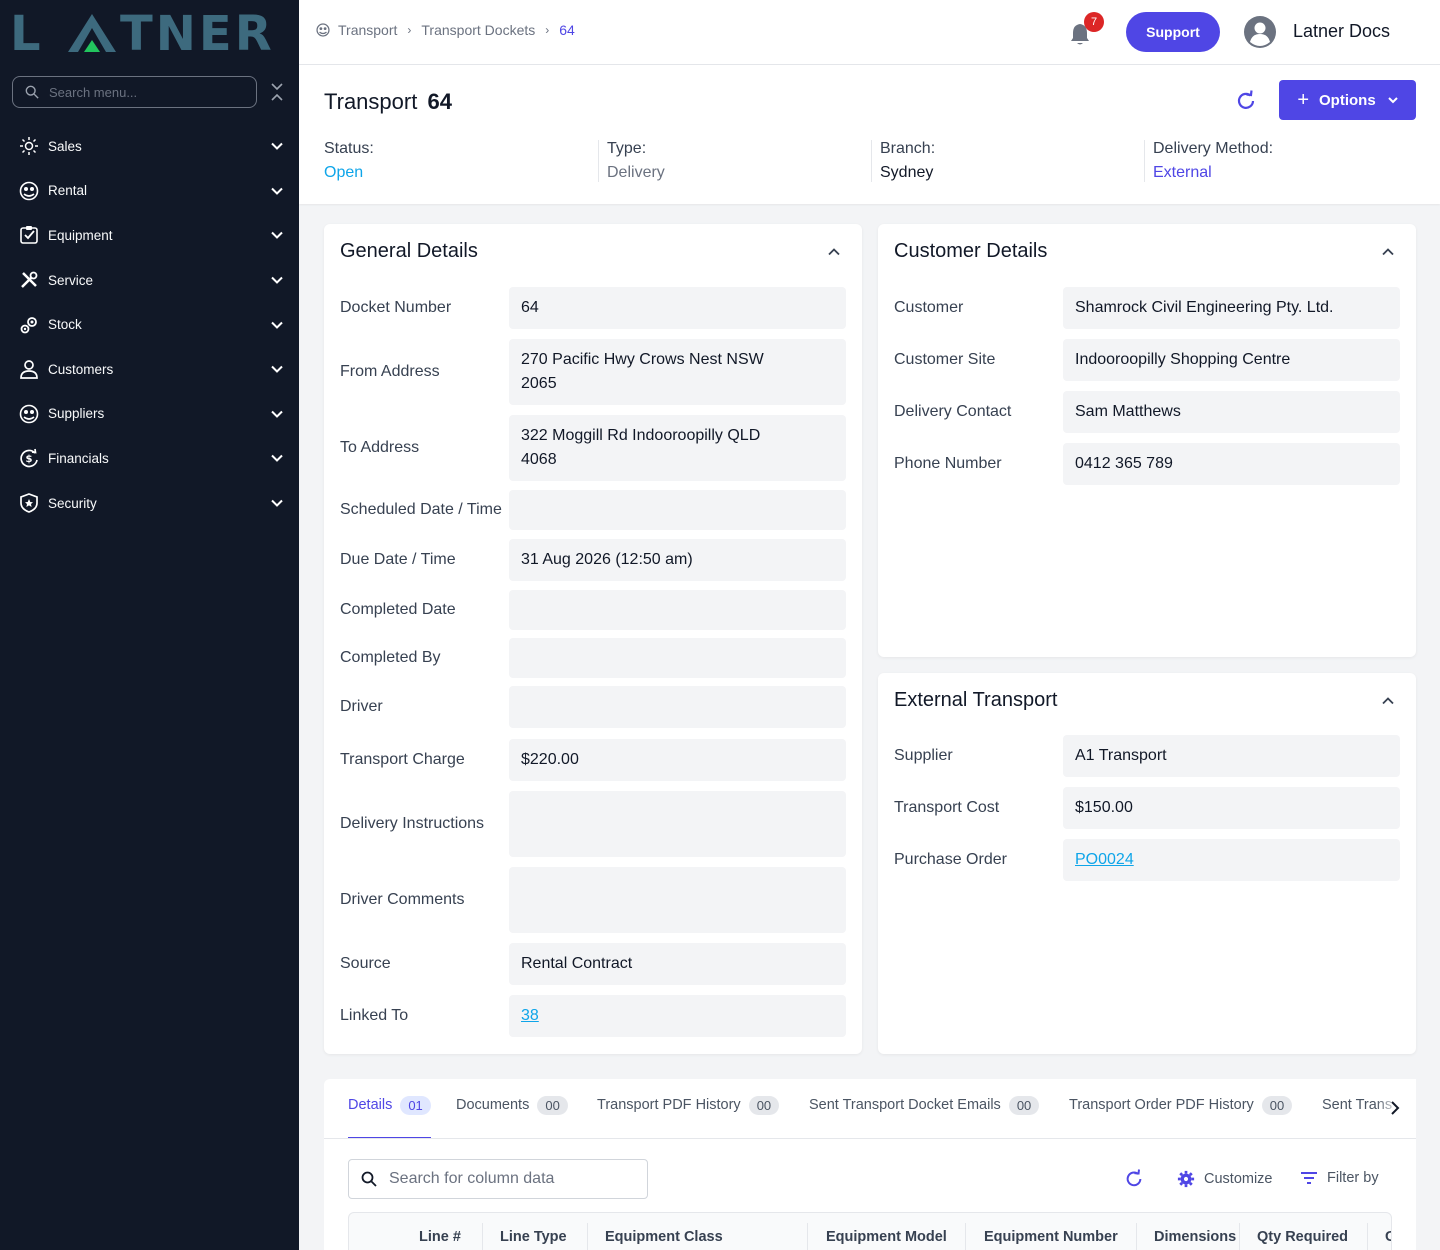  What do you see at coordinates (533, 1237) in the screenshot?
I see `column-header: Line Type` at bounding box center [533, 1237].